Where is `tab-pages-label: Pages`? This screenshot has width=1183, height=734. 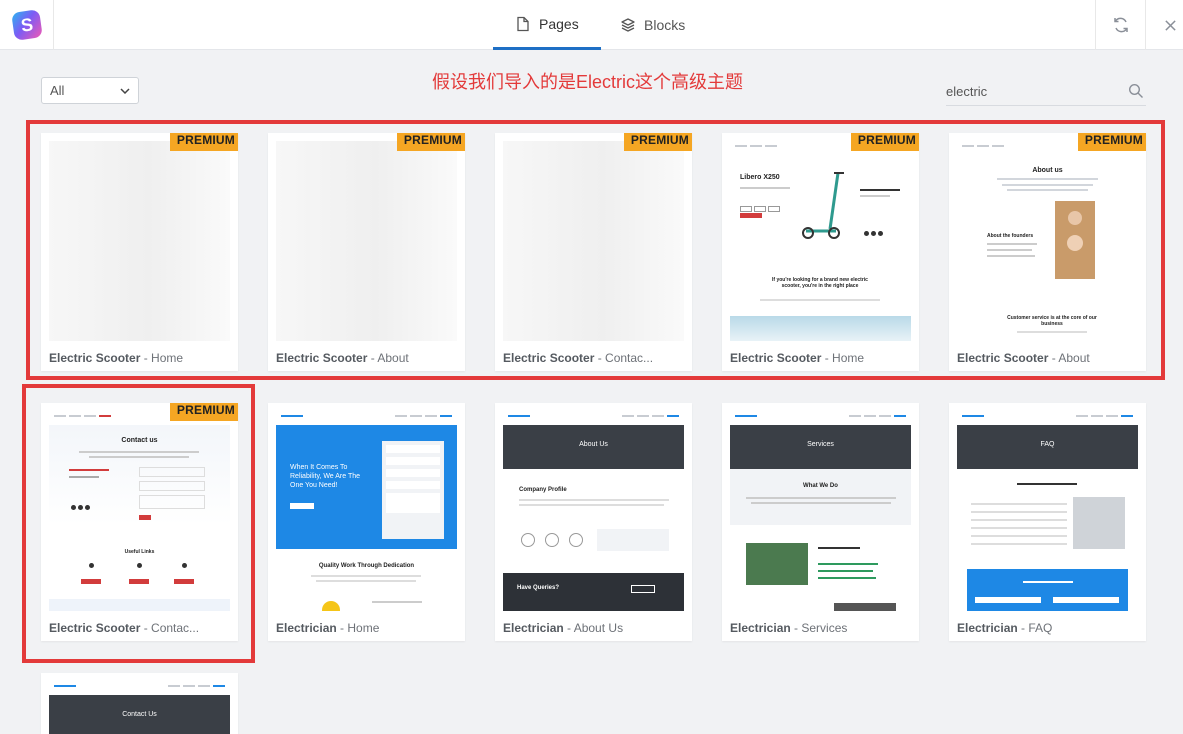
tab-pages-label: Pages is located at coordinates (559, 23).